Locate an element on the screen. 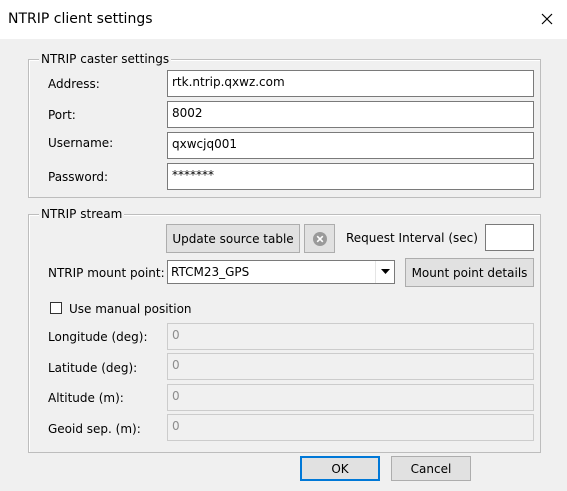 The height and width of the screenshot is (491, 567). username-label: Username: is located at coordinates (81, 143).